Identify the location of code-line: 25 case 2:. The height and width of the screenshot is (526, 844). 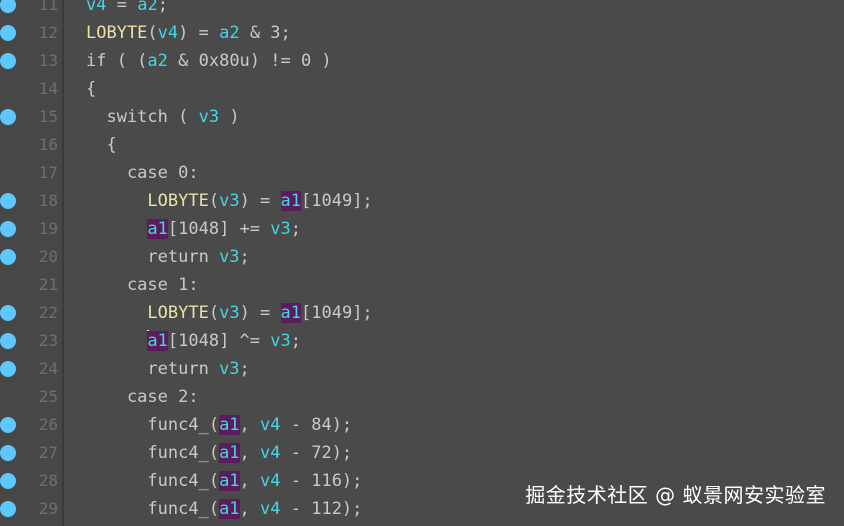
(422, 397).